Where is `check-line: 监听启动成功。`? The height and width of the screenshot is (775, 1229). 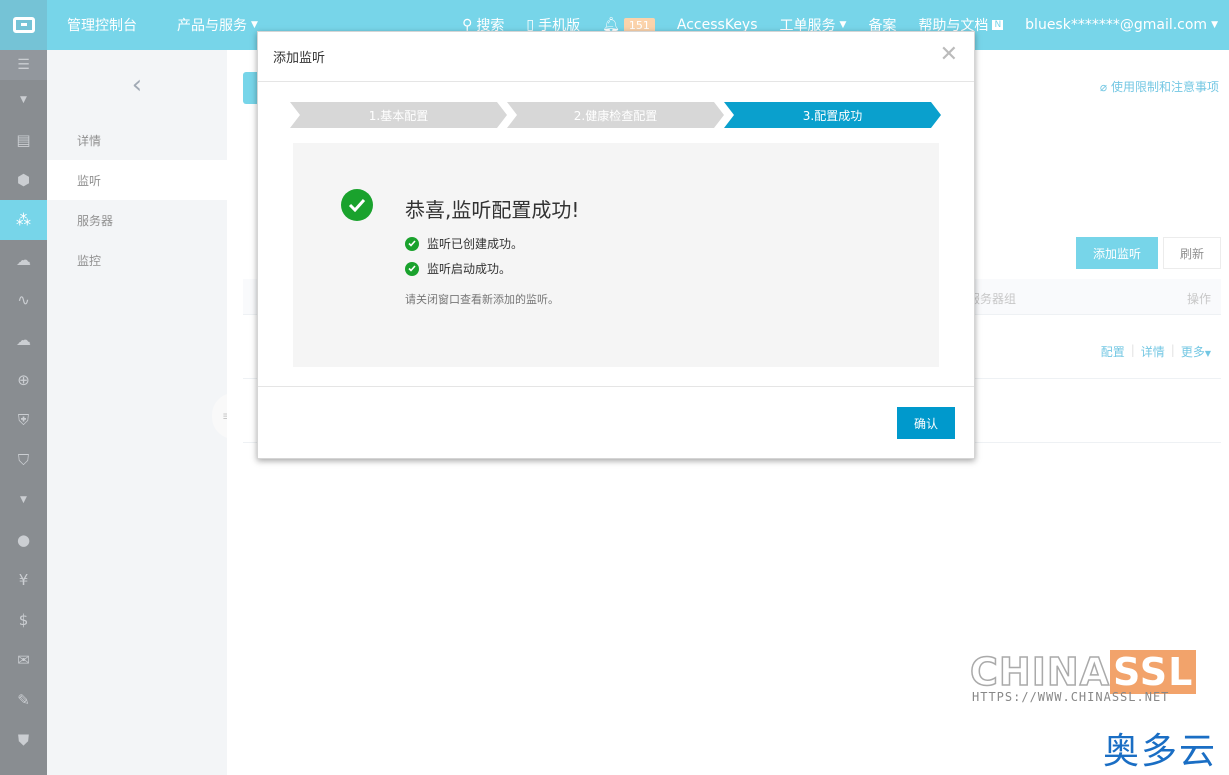
check-line: 监听启动成功。 is located at coordinates (458, 268).